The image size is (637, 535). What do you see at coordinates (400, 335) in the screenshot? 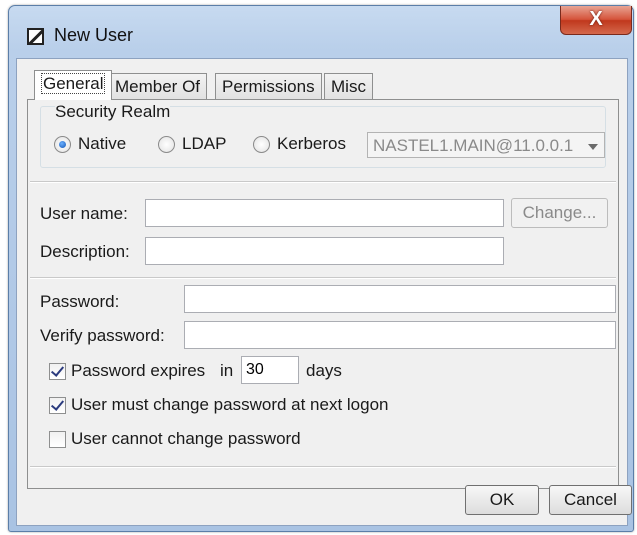
I see `verify-password-input` at bounding box center [400, 335].